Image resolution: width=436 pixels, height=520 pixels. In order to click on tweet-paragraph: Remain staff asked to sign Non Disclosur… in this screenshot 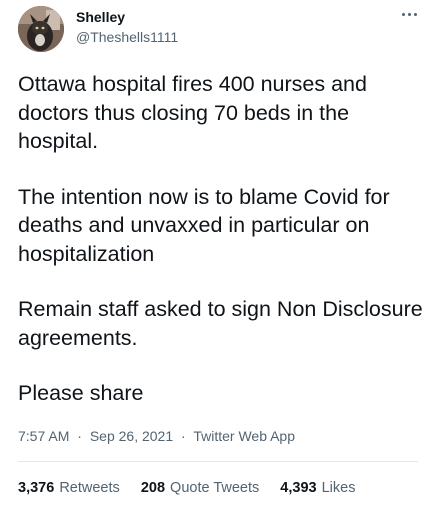, I will do `click(220, 323)`.